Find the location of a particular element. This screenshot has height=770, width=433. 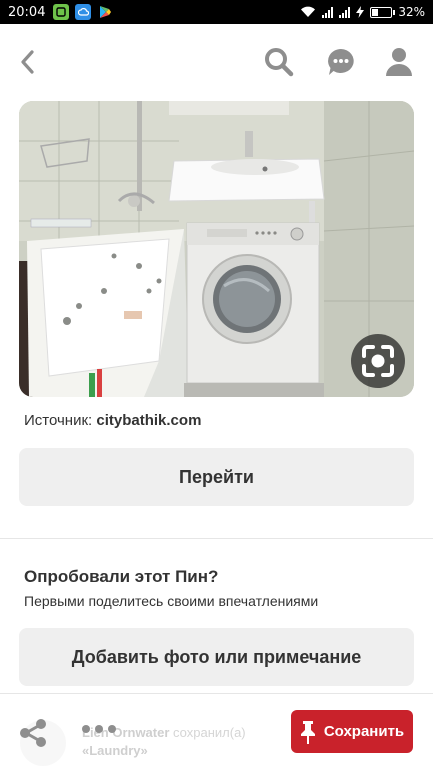

cloud-icon is located at coordinates (83, 12).